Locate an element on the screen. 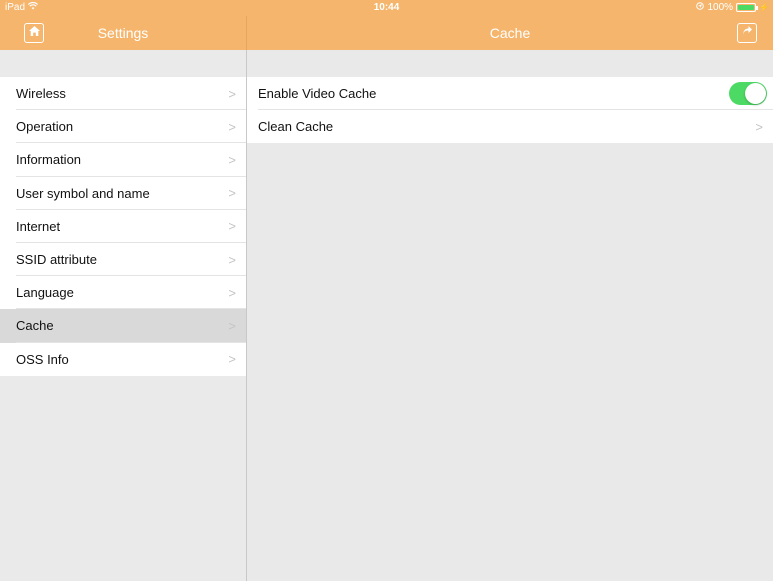 Image resolution: width=773 pixels, height=581 pixels. status-time: 10:44 is located at coordinates (386, 7).